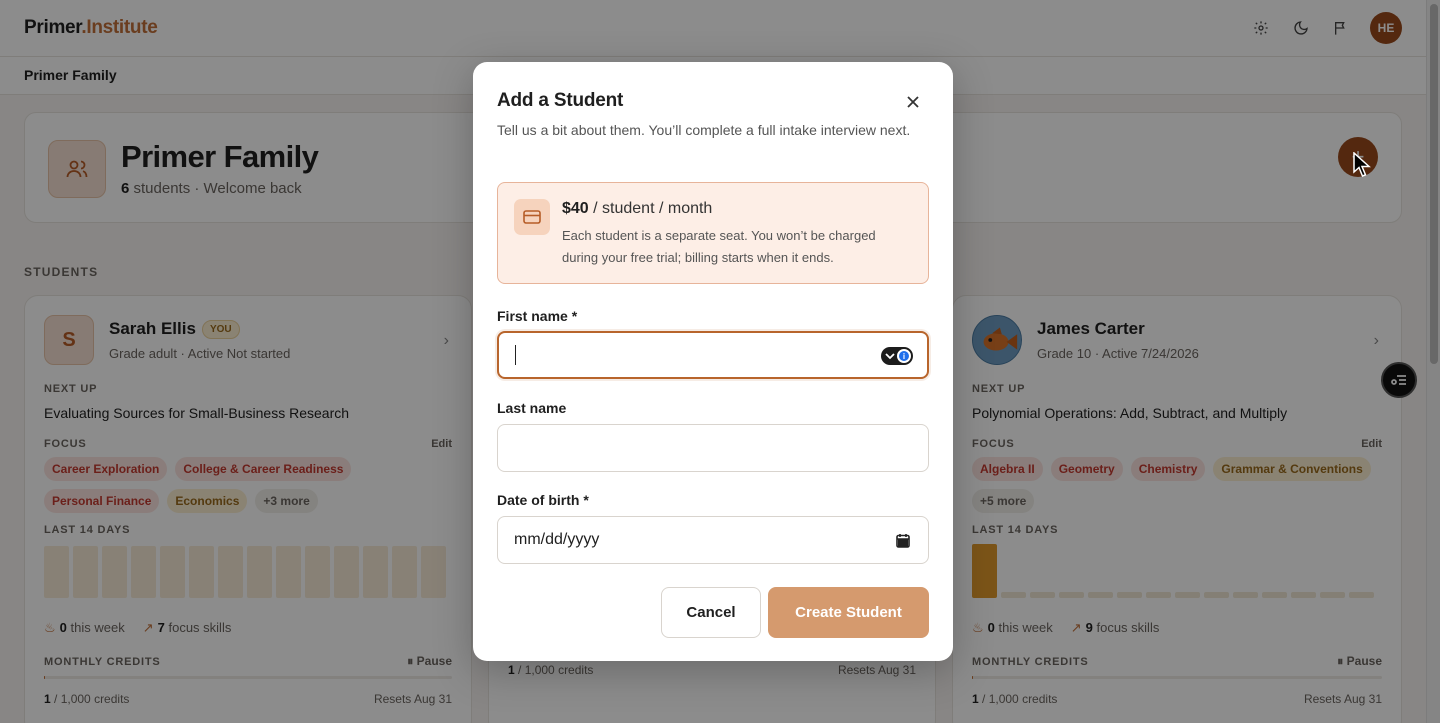 This screenshot has height=723, width=1440. Describe the element at coordinates (713, 540) in the screenshot. I see `dob-field: mm/dd/yyyy` at that location.